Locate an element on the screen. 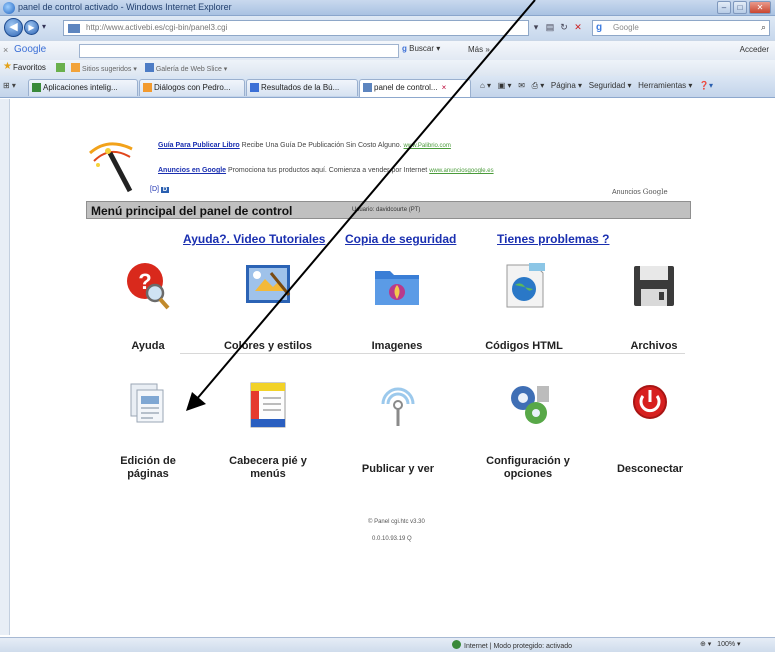  safety-menu: Seguridad ▾ is located at coordinates (610, 85).